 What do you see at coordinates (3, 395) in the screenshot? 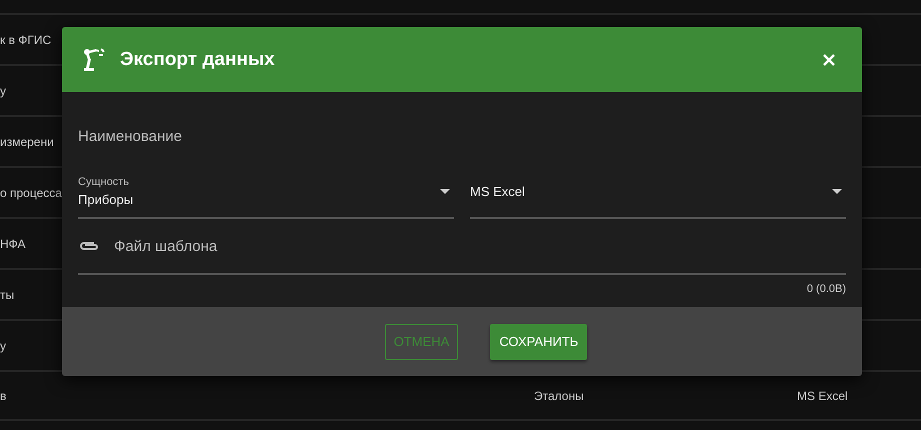
I see `table-cell: в` at bounding box center [3, 395].